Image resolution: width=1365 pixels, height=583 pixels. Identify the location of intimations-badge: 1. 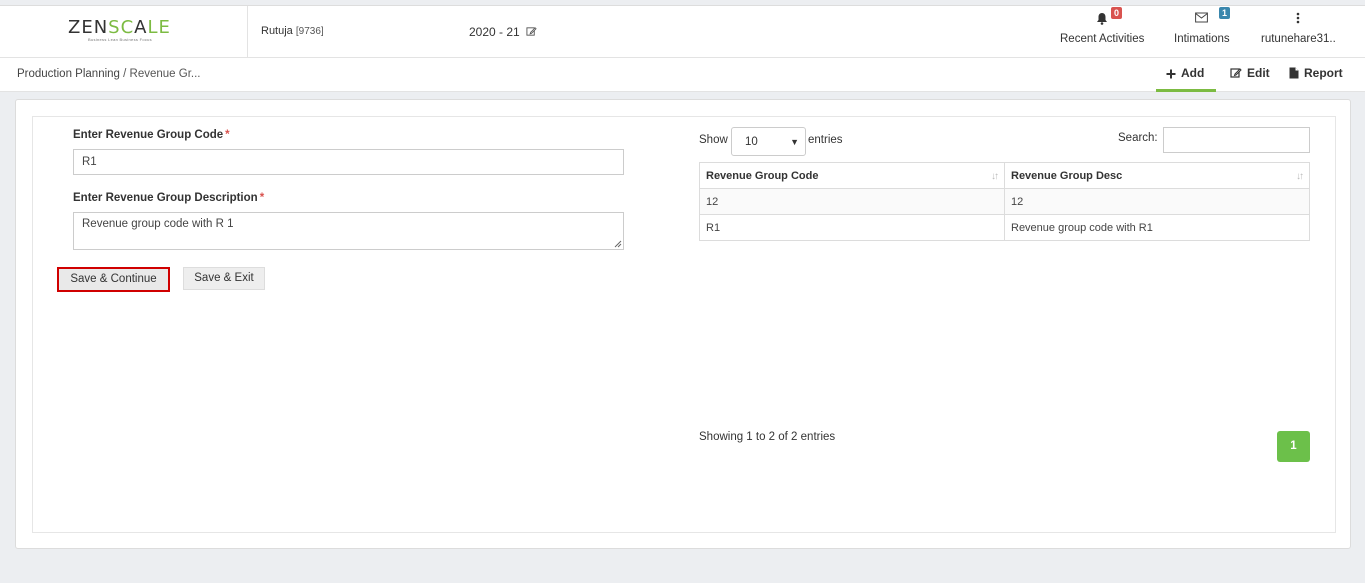
(1225, 13).